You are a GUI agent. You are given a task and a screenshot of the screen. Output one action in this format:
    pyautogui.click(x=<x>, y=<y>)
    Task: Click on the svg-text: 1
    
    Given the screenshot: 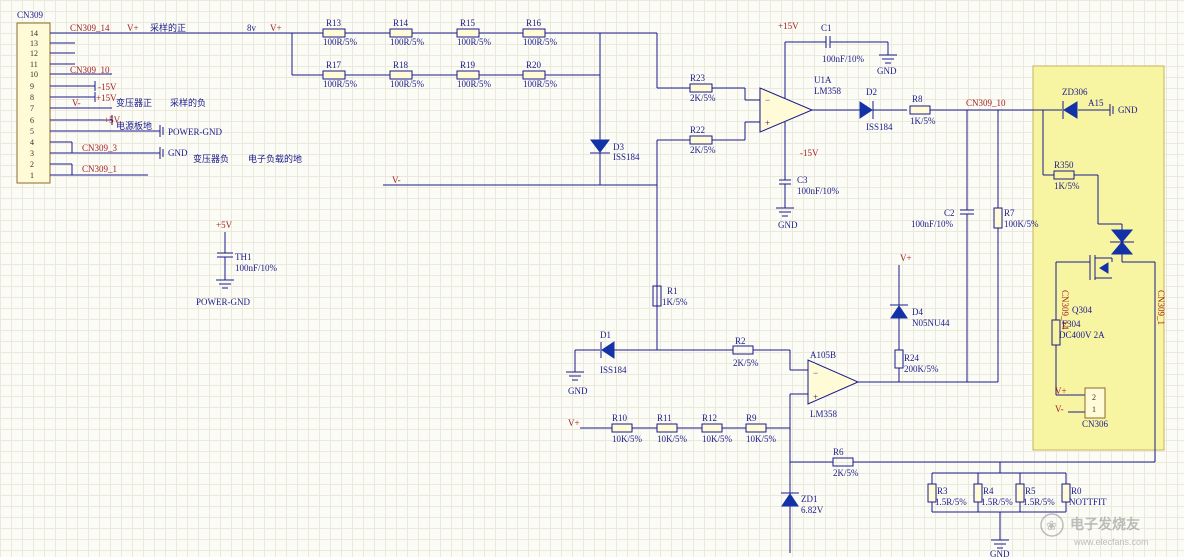 What is the action you would take?
    pyautogui.click(x=1094, y=409)
    